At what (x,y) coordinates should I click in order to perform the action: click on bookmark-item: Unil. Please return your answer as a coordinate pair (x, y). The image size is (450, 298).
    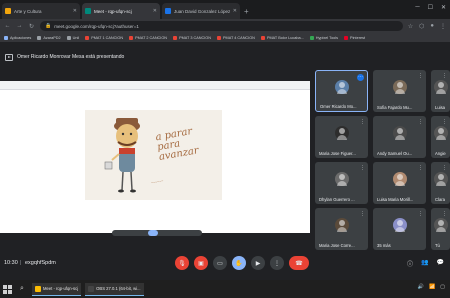
    Looking at the image, I should click on (73, 37).